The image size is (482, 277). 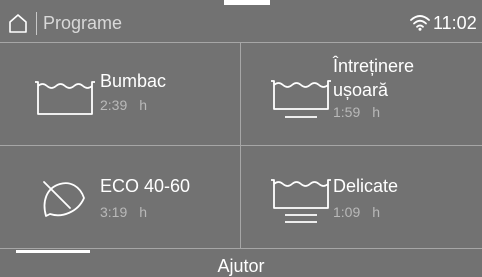 What do you see at coordinates (36, 23) in the screenshot?
I see `header-separator` at bounding box center [36, 23].